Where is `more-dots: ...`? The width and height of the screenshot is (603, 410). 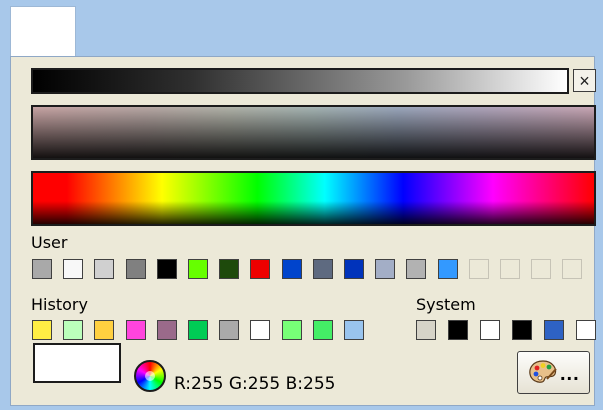
more-dots: ... is located at coordinates (570, 374).